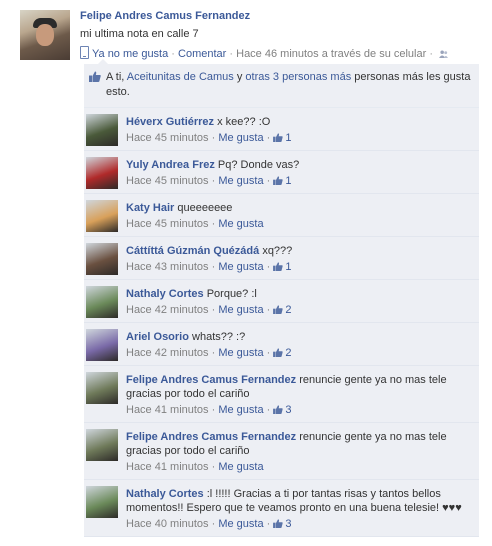  I want to click on comment-text: Pq? Donde vas?, so click(258, 165).